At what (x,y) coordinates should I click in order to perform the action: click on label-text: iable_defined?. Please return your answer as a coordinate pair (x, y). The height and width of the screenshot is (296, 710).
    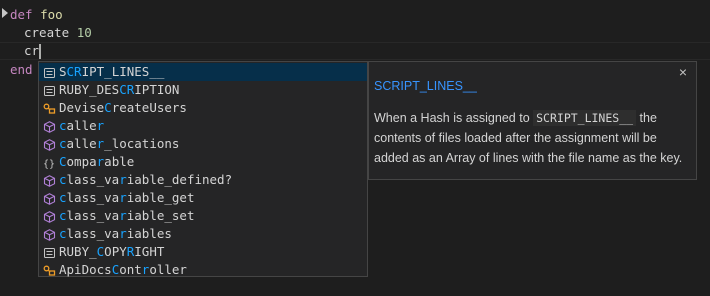
    Looking at the image, I should click on (179, 179).